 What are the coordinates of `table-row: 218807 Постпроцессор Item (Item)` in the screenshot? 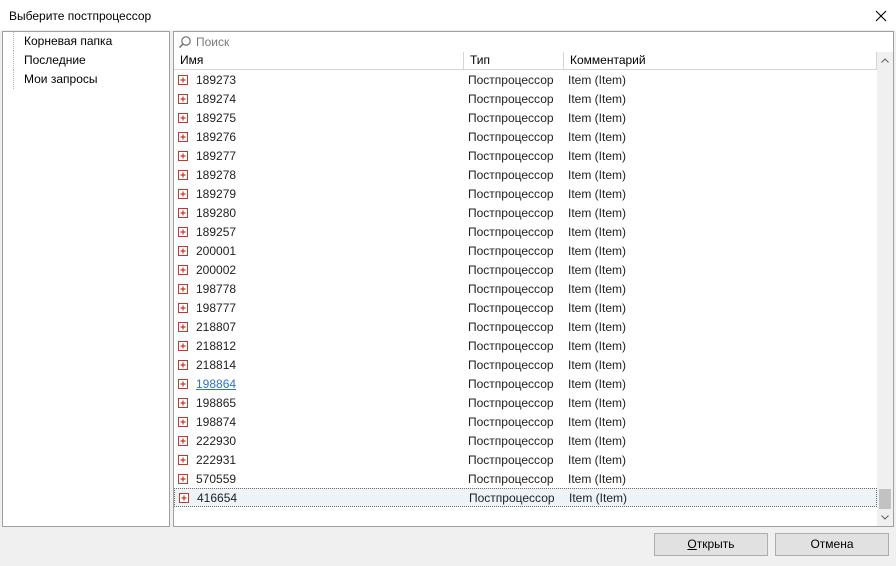 It's located at (525, 326).